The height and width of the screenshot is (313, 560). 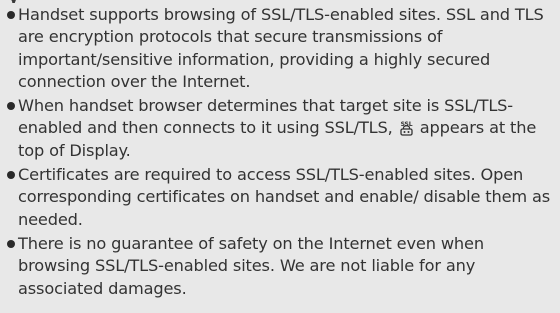 I want to click on section-heading-fragment: y, so click(x=13, y=1).